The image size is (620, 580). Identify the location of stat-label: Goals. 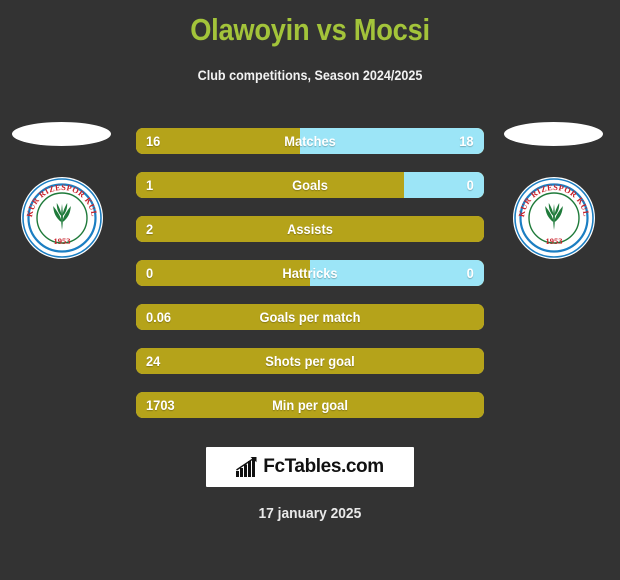
(310, 185).